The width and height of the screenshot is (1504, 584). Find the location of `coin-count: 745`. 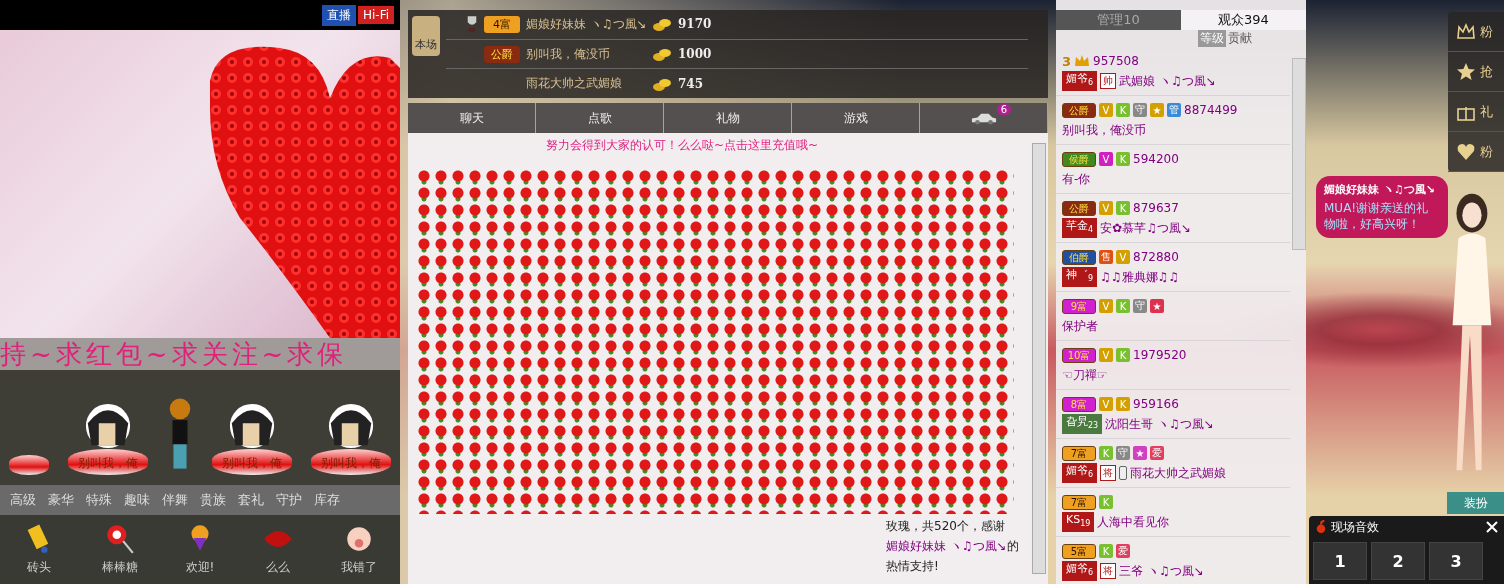

coin-count: 745 is located at coordinates (691, 83).